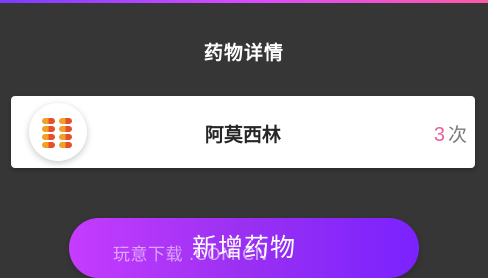 Image resolution: width=488 pixels, height=278 pixels. Describe the element at coordinates (244, 1) in the screenshot. I see `top-accent-bar` at that location.